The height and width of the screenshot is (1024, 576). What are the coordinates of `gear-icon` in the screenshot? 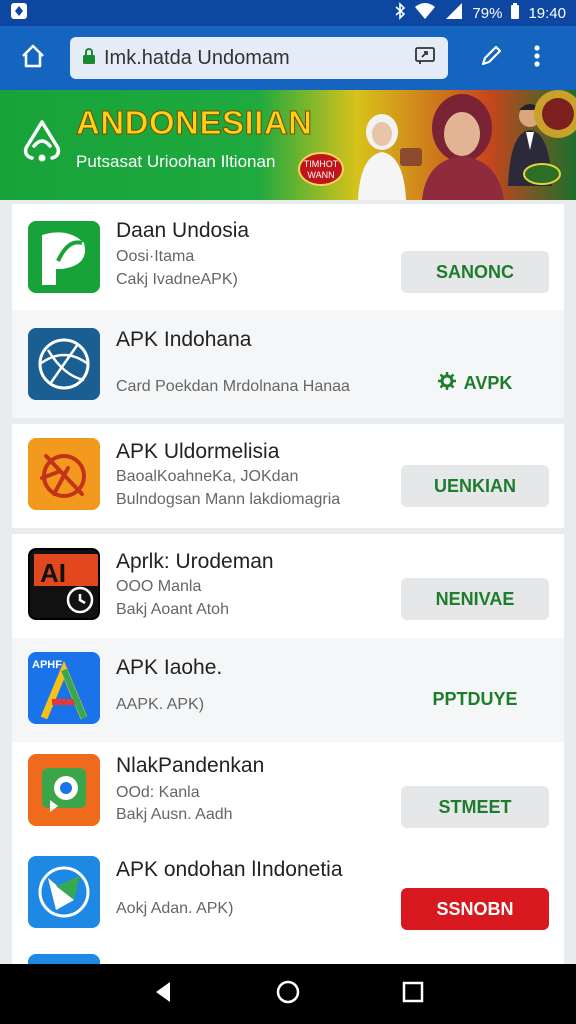 It's located at (446, 383).